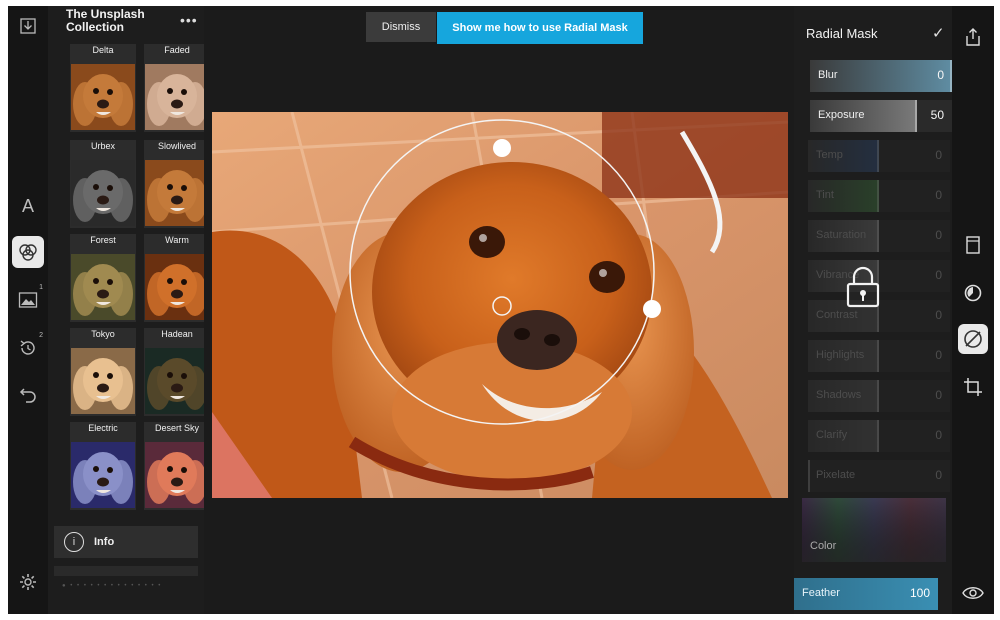 This screenshot has height=620, width=1000. Describe the element at coordinates (973, 37) in the screenshot. I see `share-icon` at that location.